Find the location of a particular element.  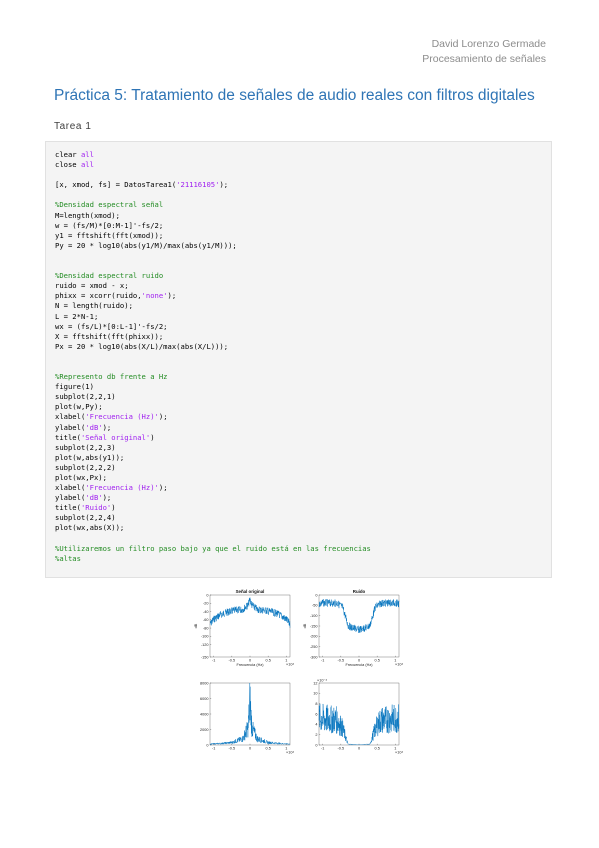

y-tick-label: 6000 is located at coordinates (204, 699).